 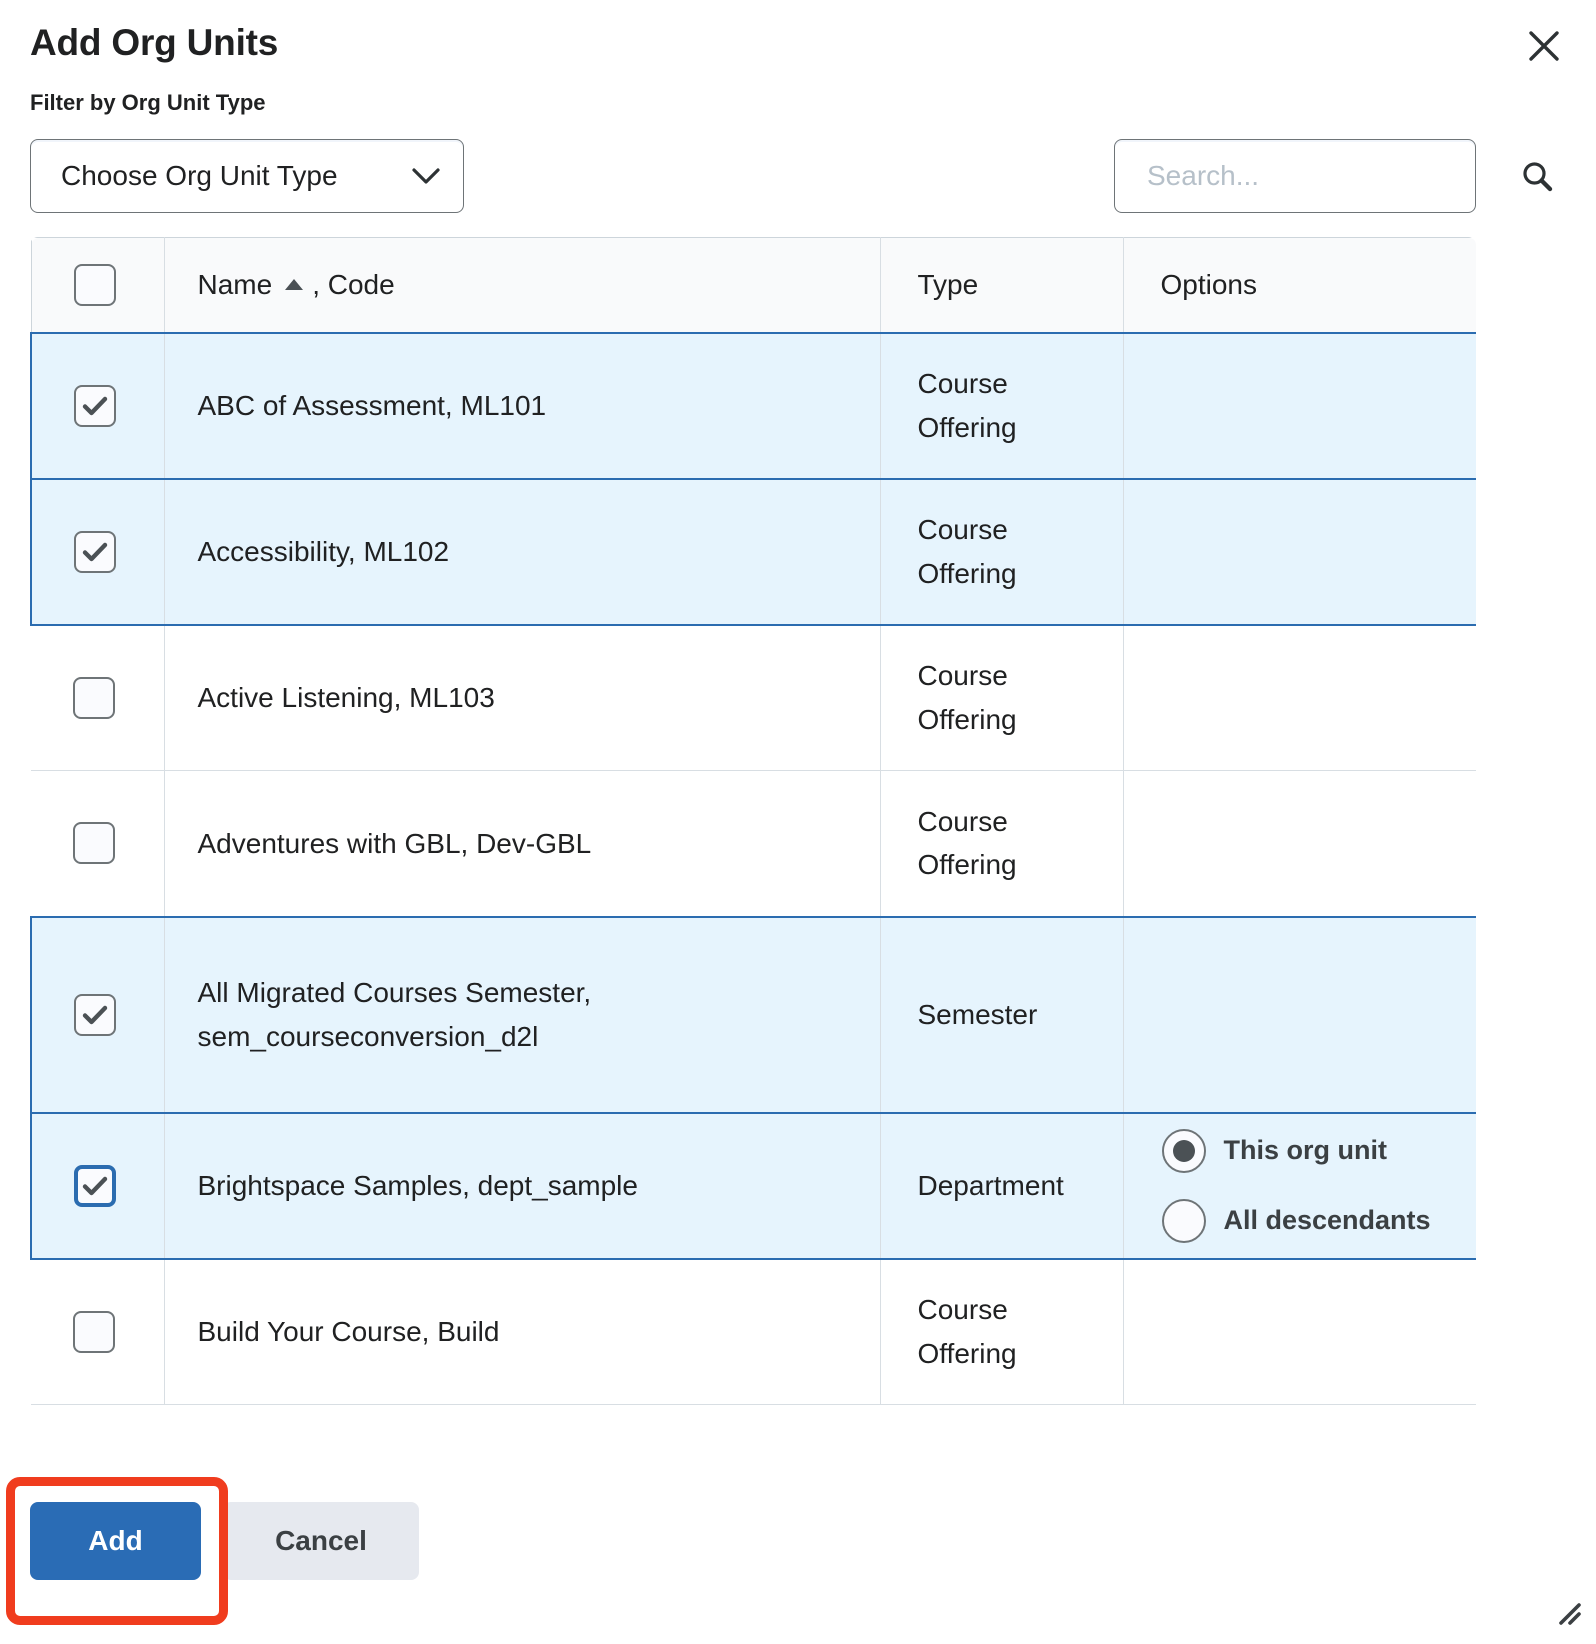 I want to click on table-row: Build Your Course, Build Course Offering, so click(x=753, y=1331).